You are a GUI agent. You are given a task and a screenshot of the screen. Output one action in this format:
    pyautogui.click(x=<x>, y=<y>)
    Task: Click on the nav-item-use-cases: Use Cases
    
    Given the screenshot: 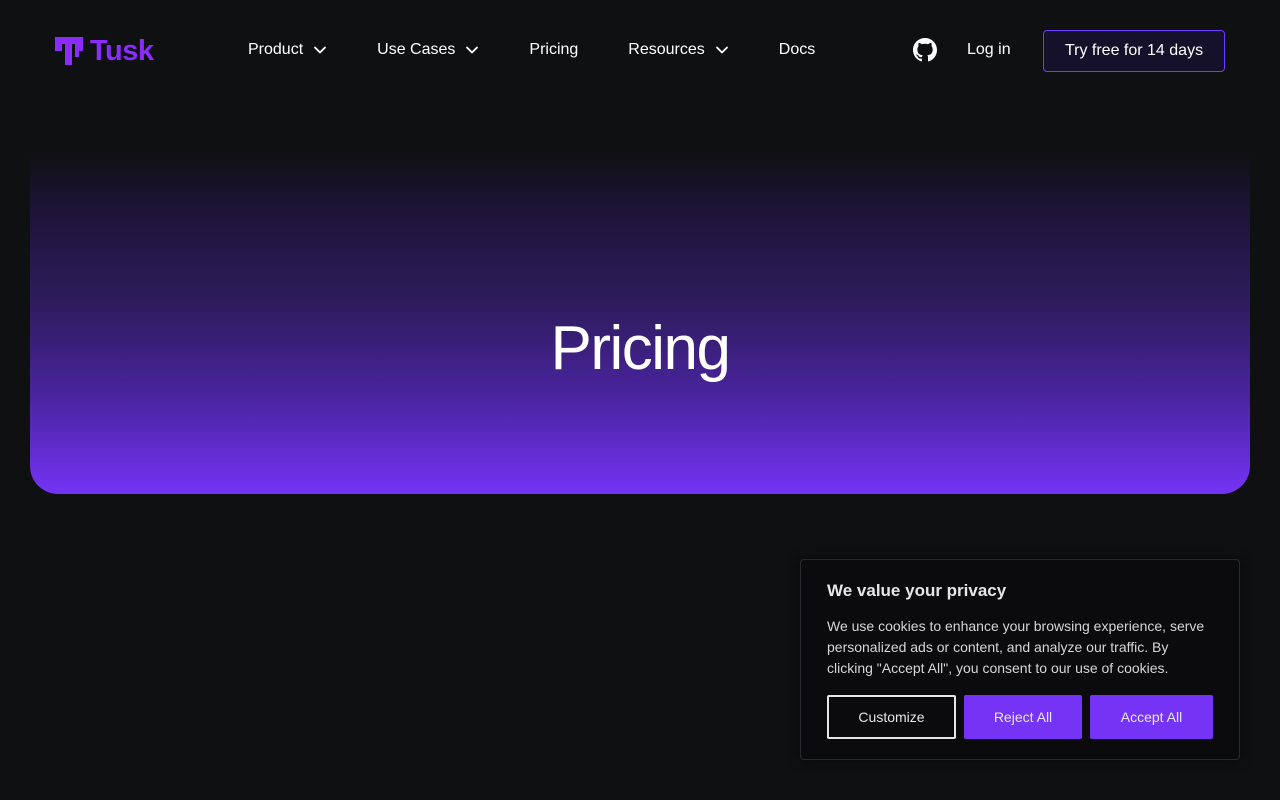 What is the action you would take?
    pyautogui.click(x=428, y=50)
    